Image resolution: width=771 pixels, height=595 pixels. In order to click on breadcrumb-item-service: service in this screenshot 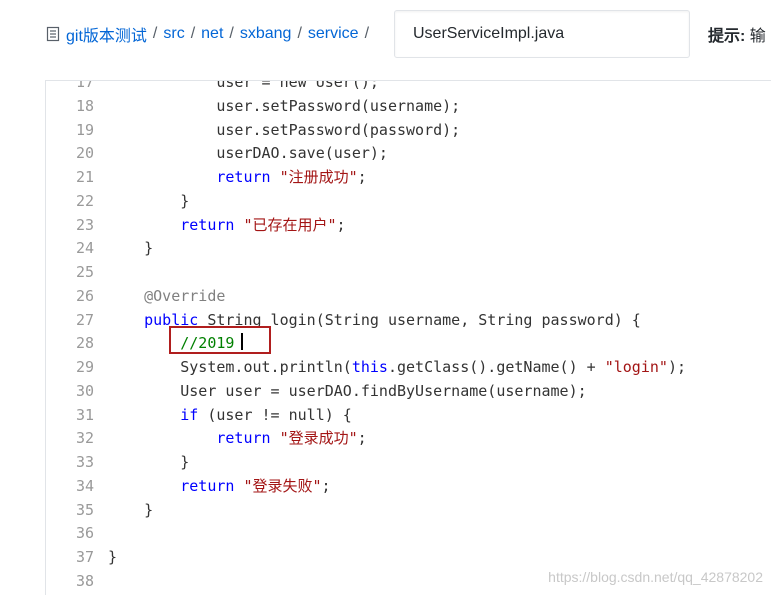, I will do `click(333, 34)`.